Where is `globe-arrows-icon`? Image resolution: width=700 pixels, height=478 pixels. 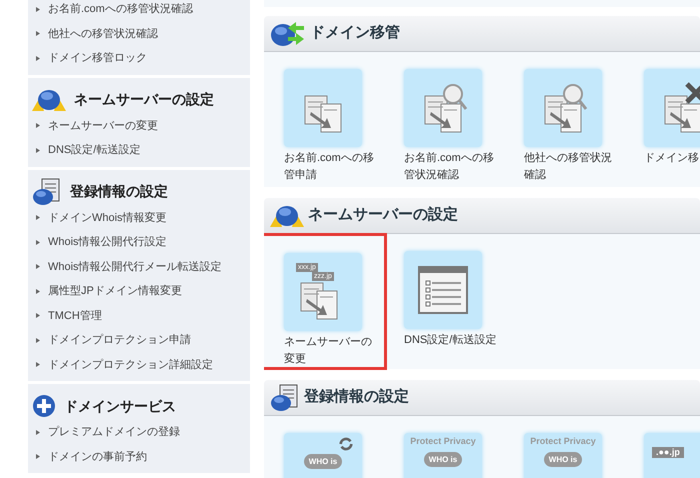
globe-arrows-icon is located at coordinates (288, 34).